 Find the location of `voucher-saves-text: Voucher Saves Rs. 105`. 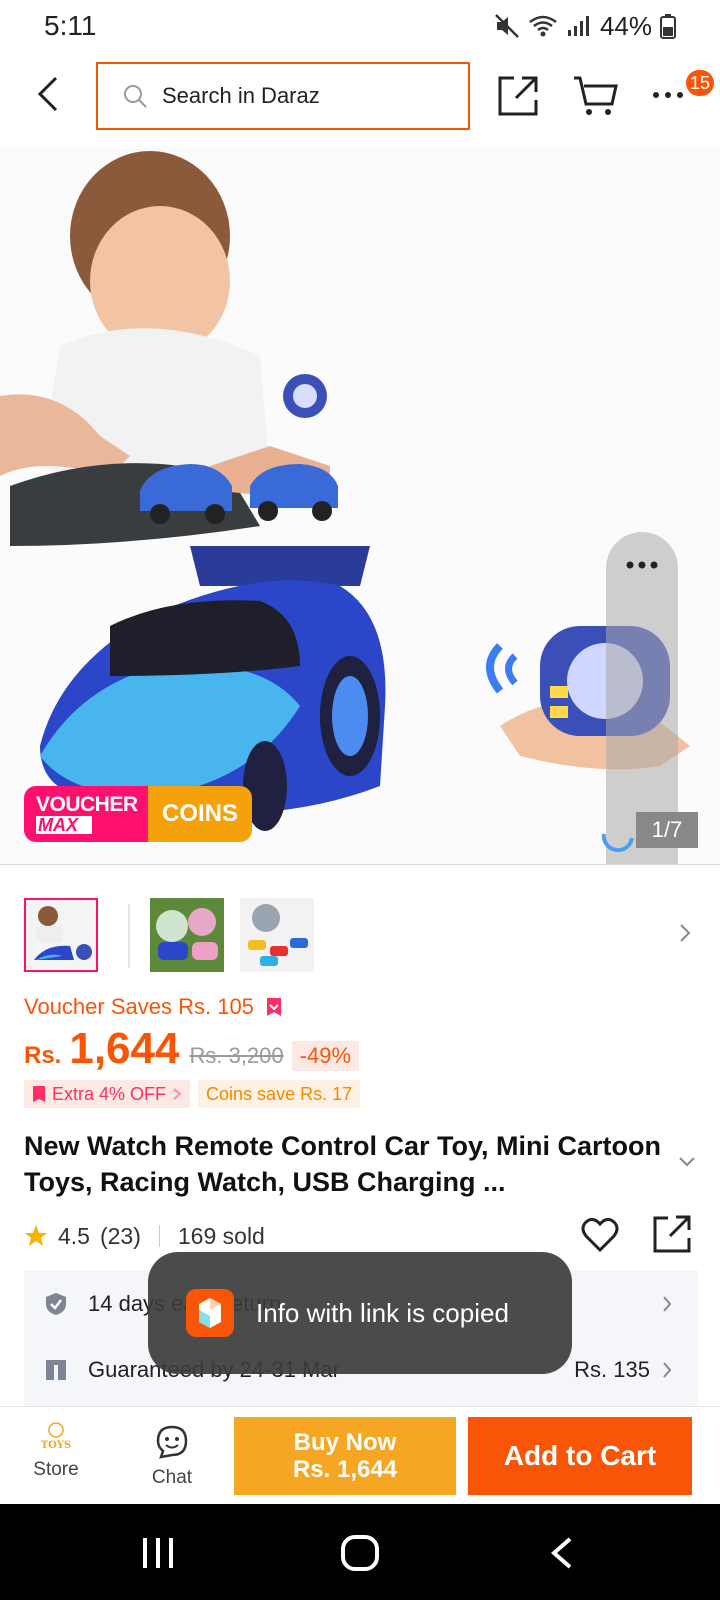

voucher-saves-text: Voucher Saves Rs. 105 is located at coordinates (153, 1007).